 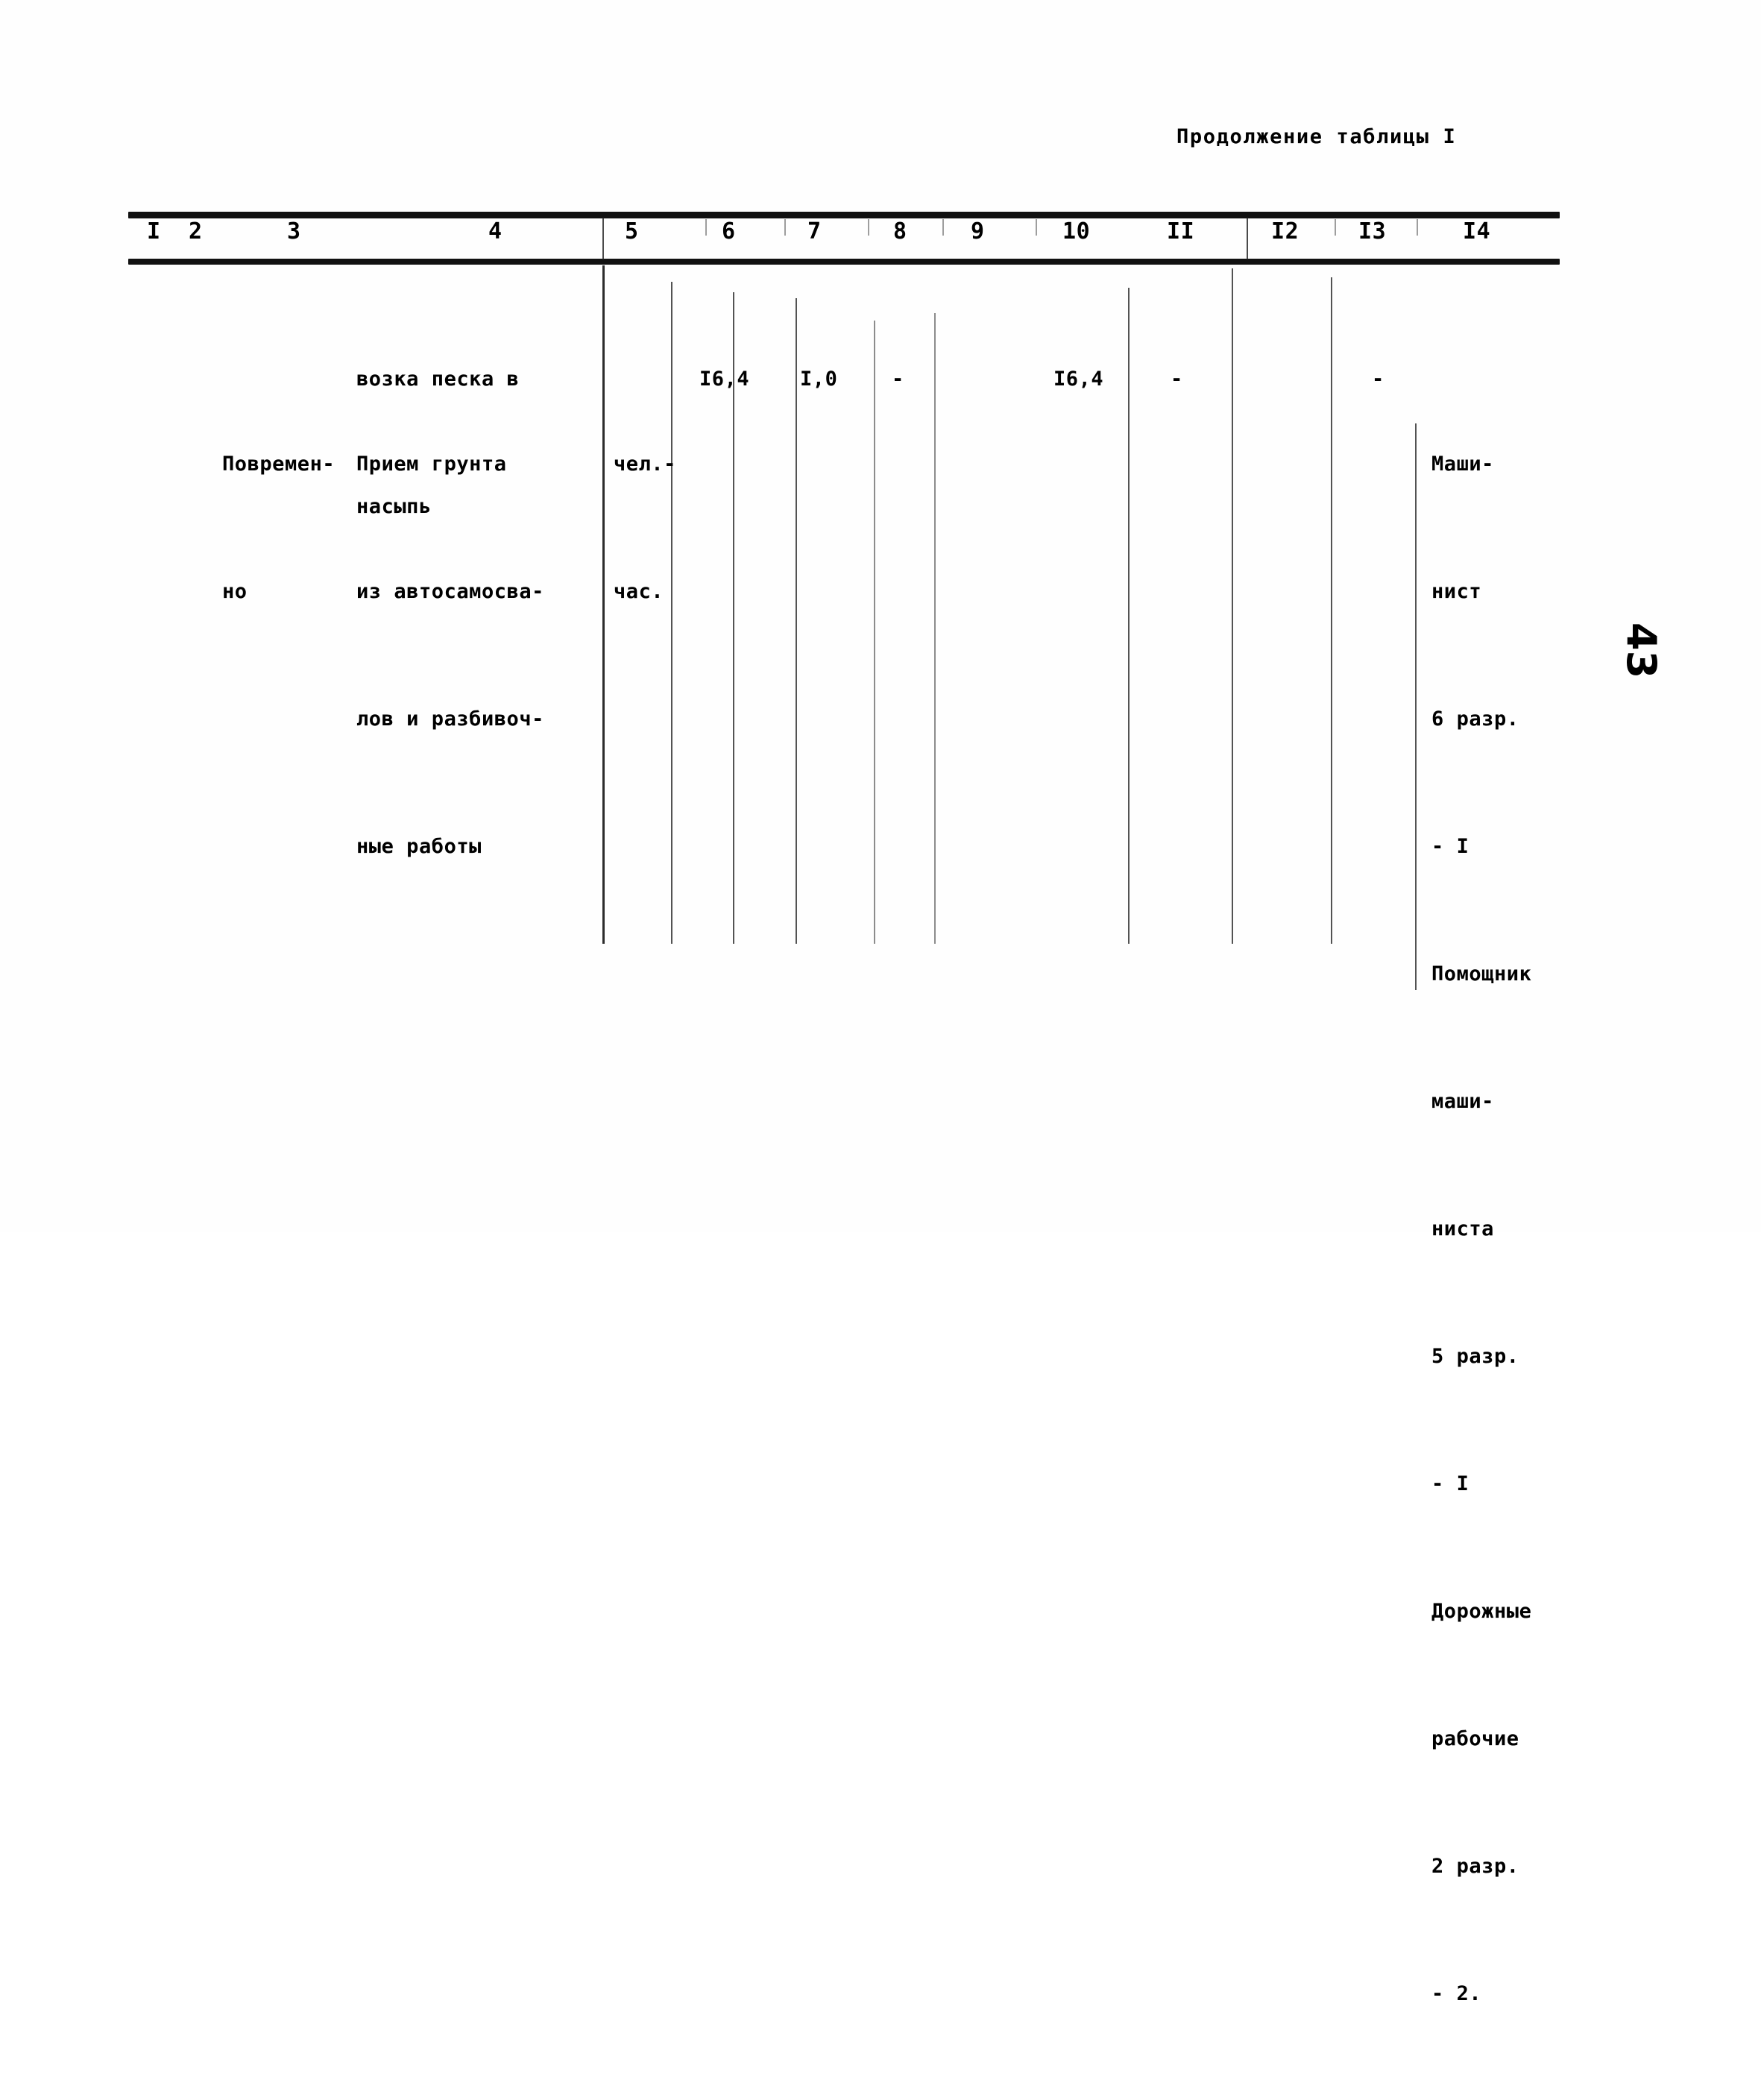 What do you see at coordinates (978, 231) in the screenshot?
I see `column-header-9: 9` at bounding box center [978, 231].